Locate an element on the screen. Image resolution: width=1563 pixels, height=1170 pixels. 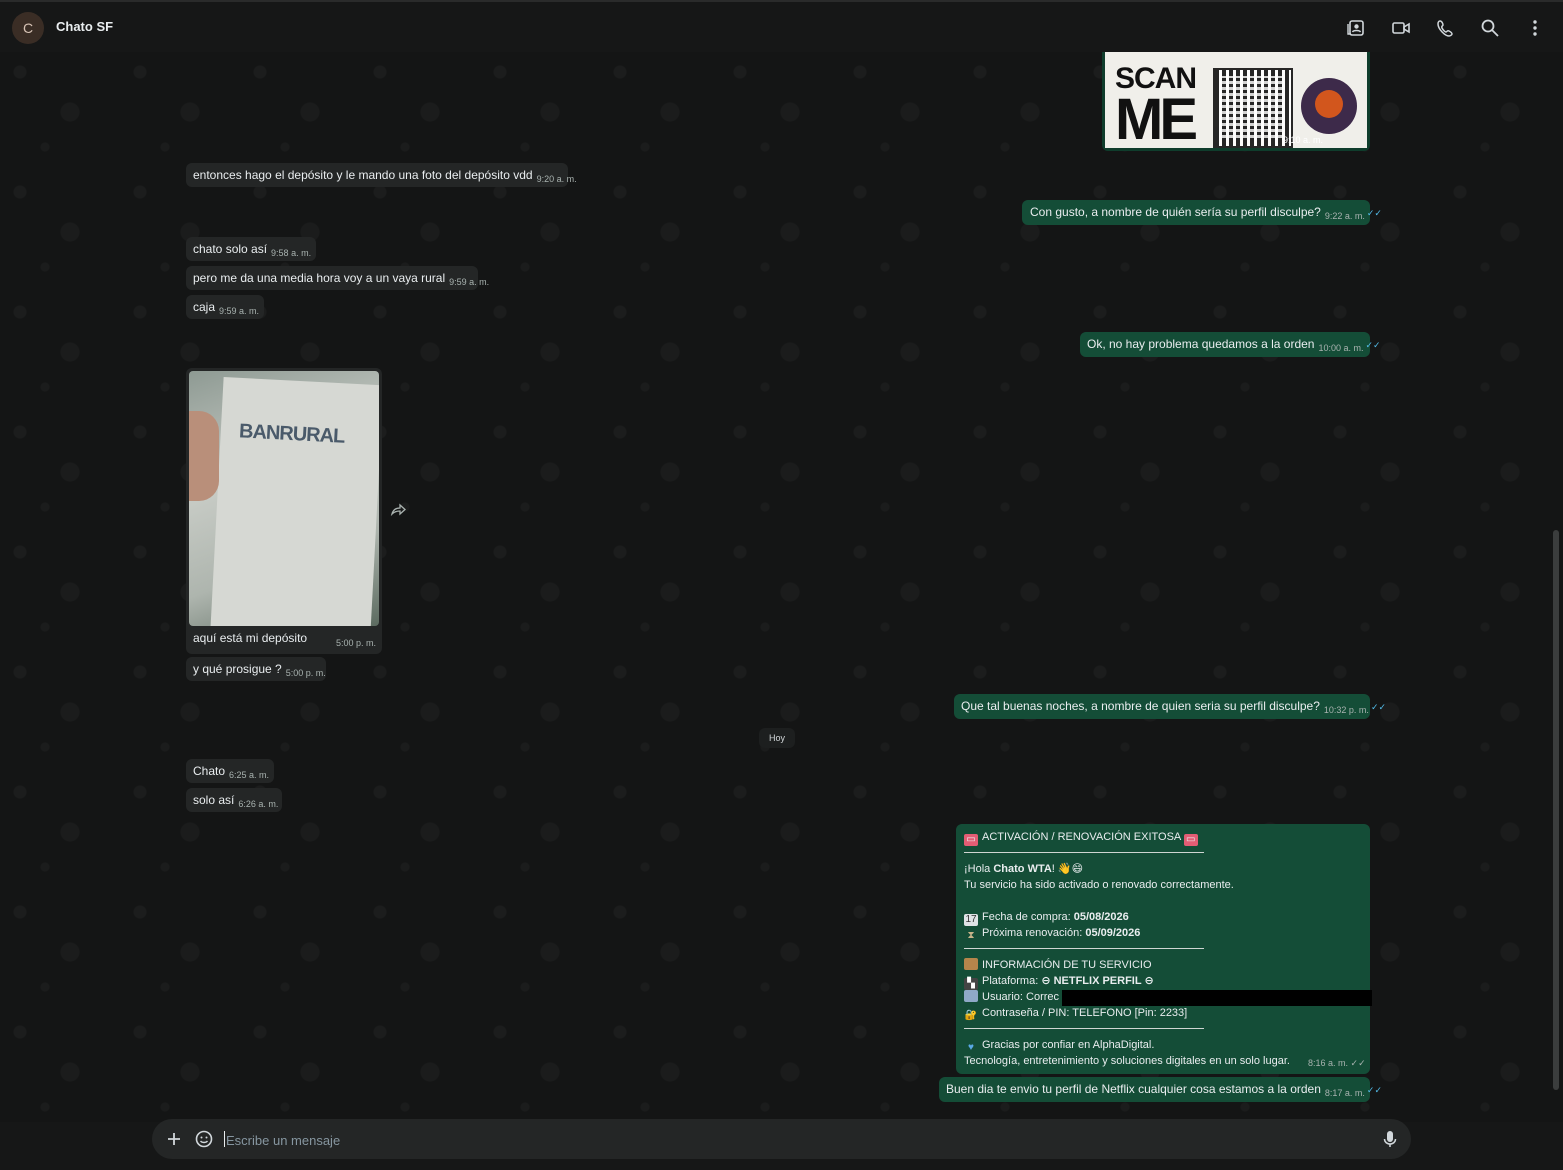
contact-card-icon is located at coordinates (1357, 28).